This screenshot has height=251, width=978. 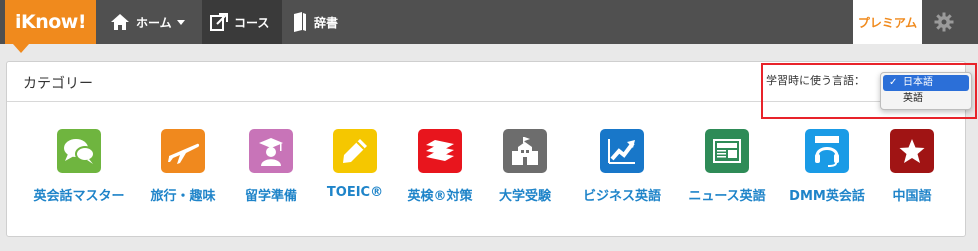 I want to click on pencil-icon, so click(x=355, y=151).